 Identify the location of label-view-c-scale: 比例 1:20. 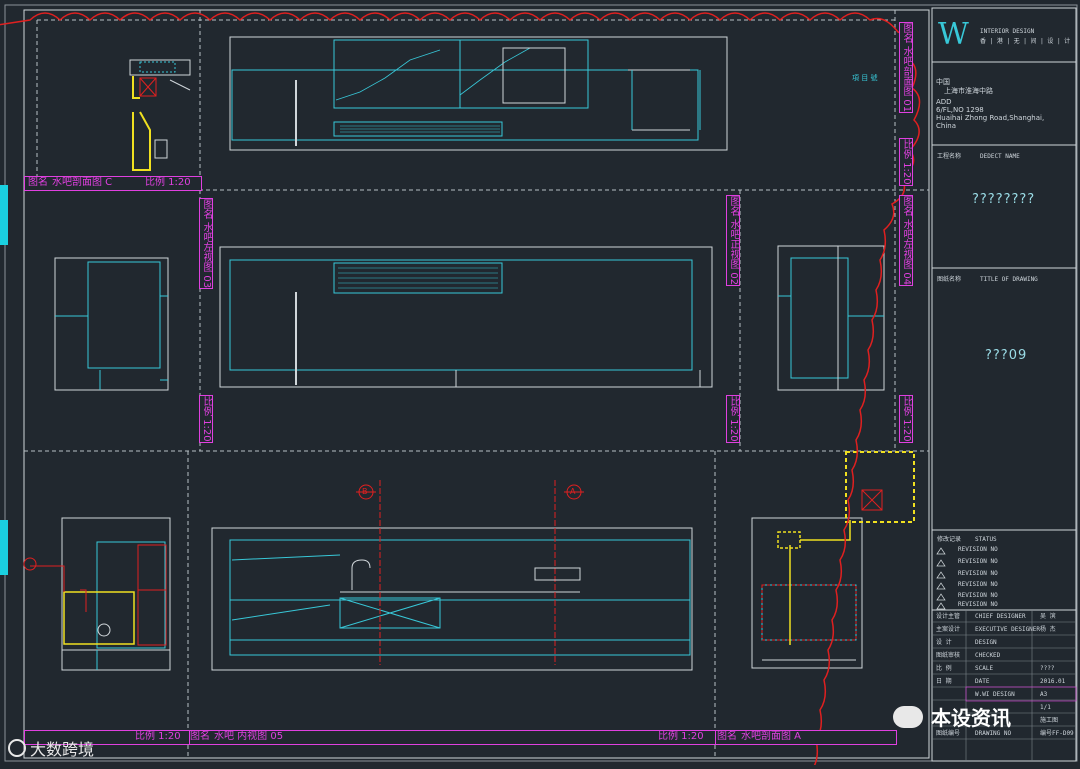
(168, 182).